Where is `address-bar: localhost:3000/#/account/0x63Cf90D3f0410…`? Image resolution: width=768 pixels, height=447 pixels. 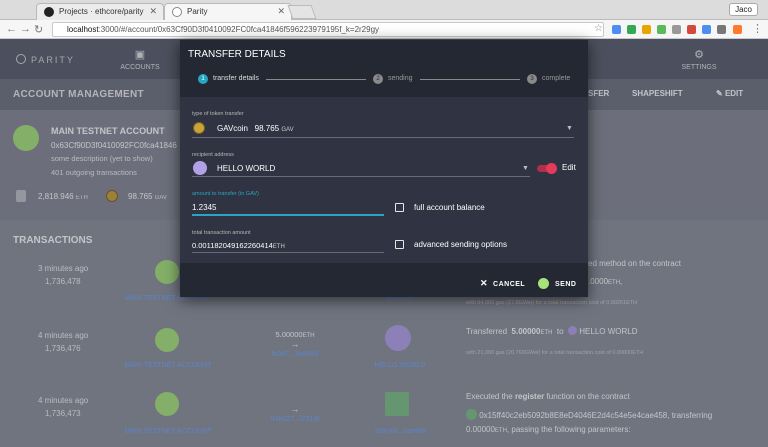 address-bar: localhost:3000/#/account/0x63Cf90D3f0410… is located at coordinates (328, 29).